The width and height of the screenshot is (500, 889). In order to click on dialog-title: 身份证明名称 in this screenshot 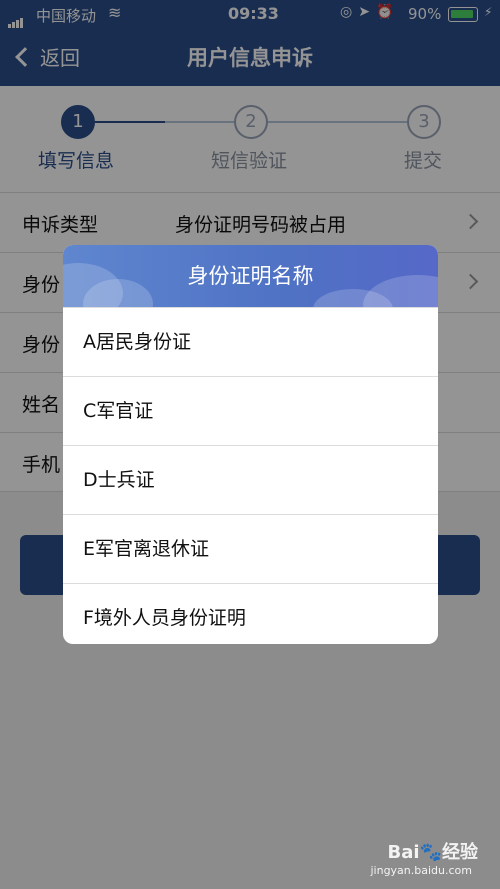, I will do `click(250, 276)`.